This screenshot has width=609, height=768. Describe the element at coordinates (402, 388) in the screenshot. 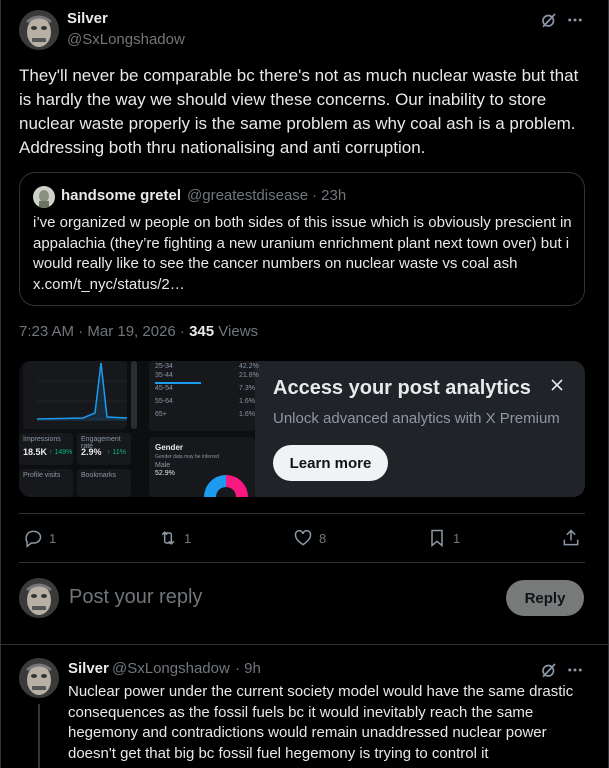

I see `promo-title: Access your post analytics` at that location.